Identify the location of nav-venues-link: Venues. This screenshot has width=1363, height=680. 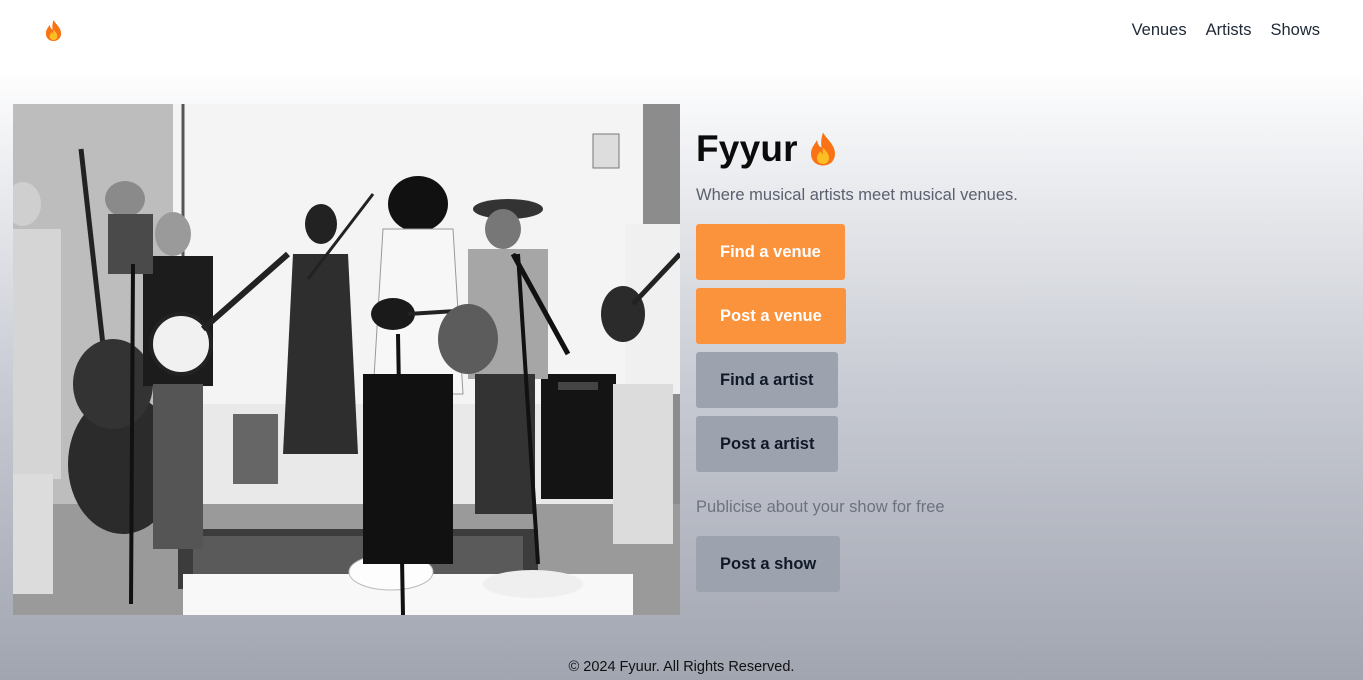
(1159, 30).